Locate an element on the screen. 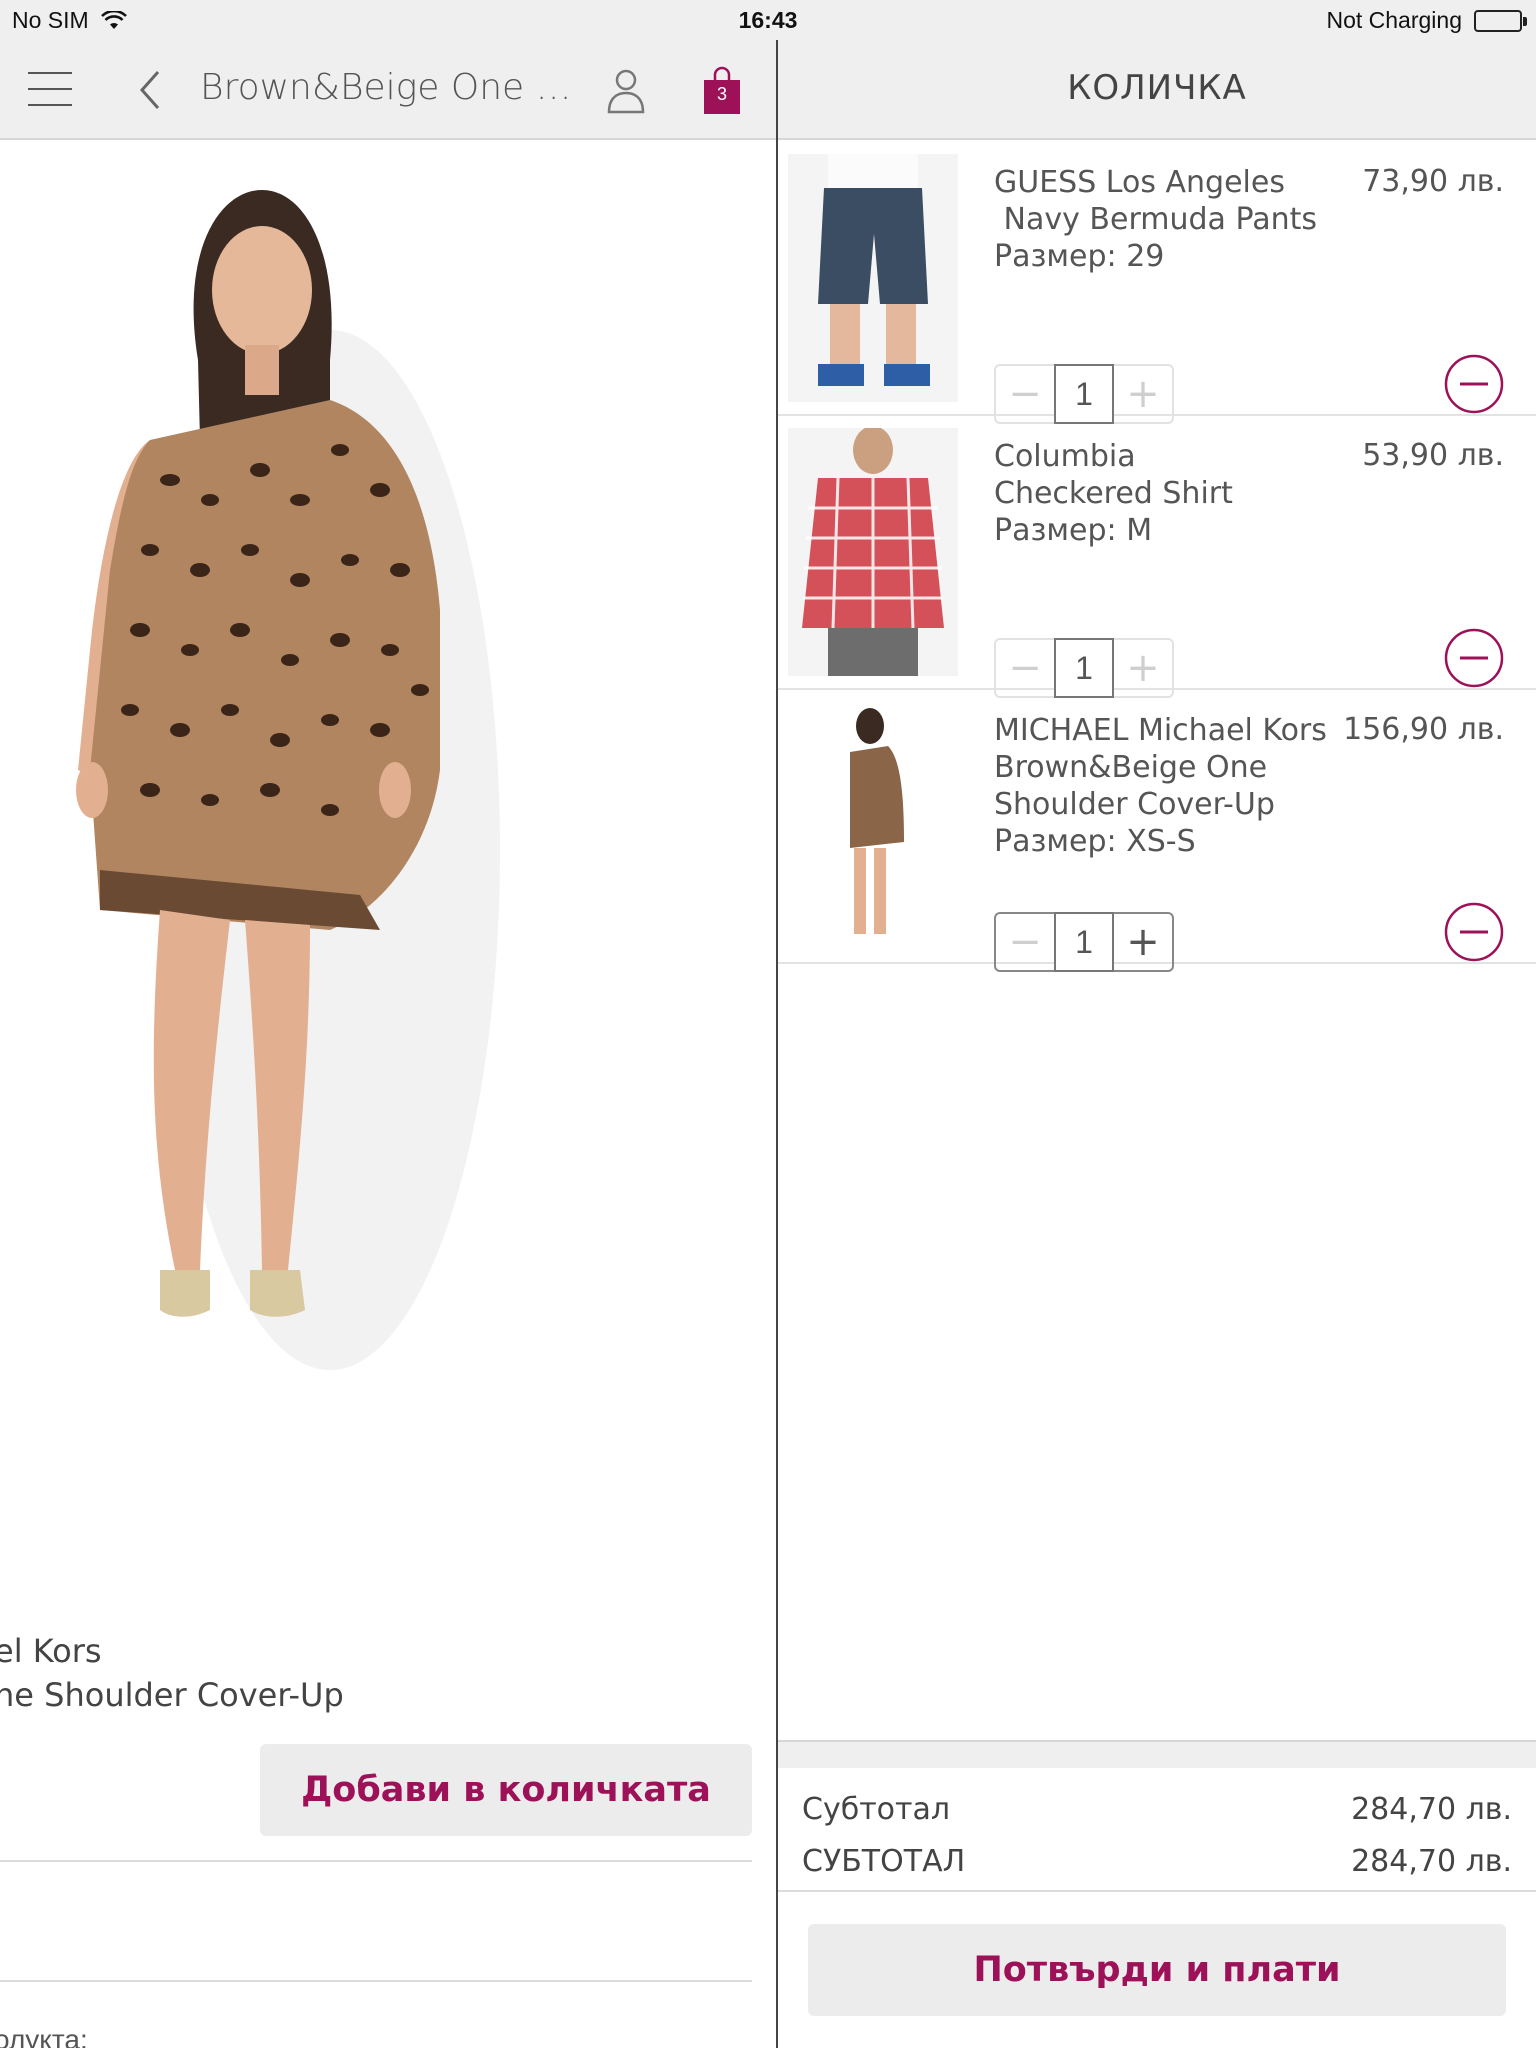 Image resolution: width=1536 pixels, height=2048 pixels. subtotal-value: 284,70 лв. is located at coordinates (1431, 1809).